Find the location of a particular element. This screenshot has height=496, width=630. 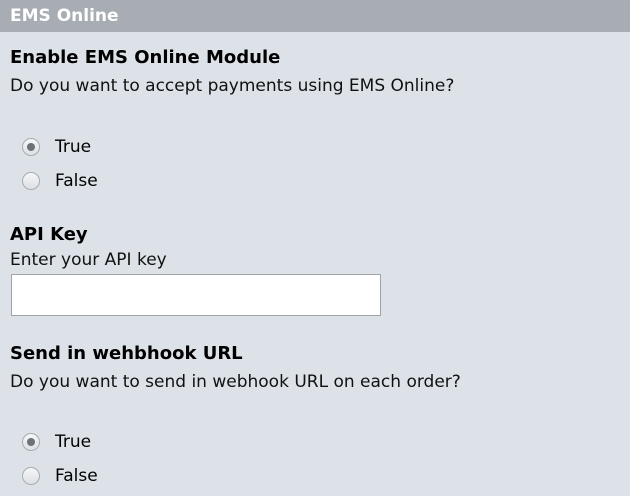

radio-option-webhook-true: True is located at coordinates (56, 442).